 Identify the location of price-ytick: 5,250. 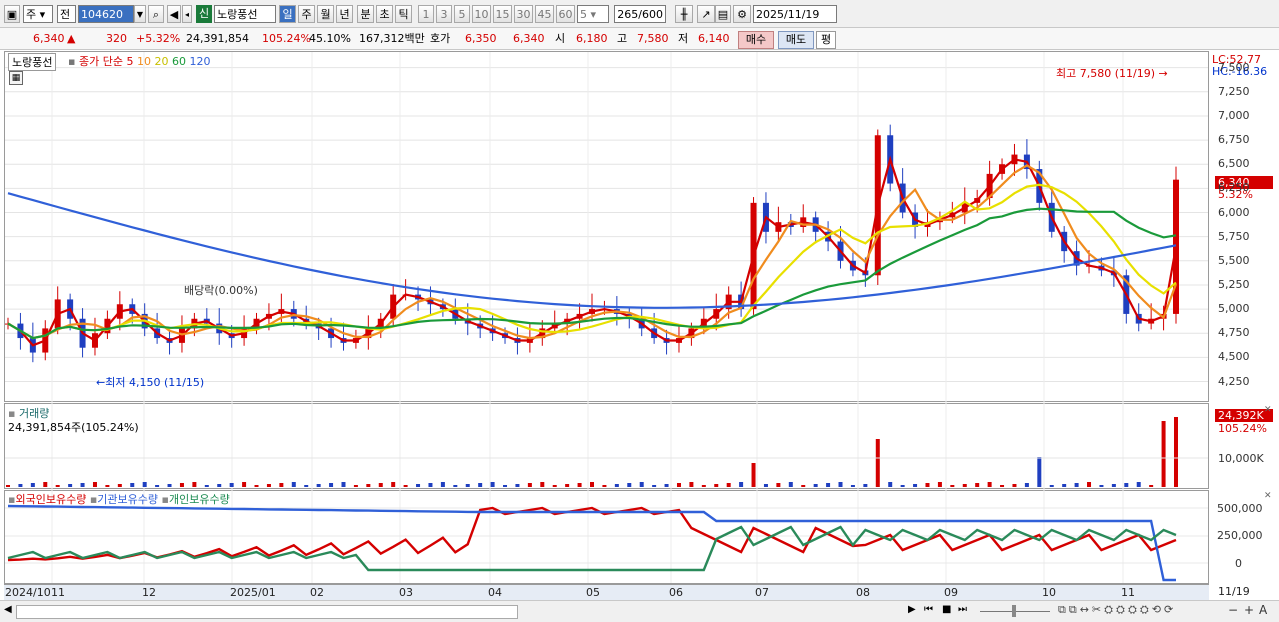
(1234, 284).